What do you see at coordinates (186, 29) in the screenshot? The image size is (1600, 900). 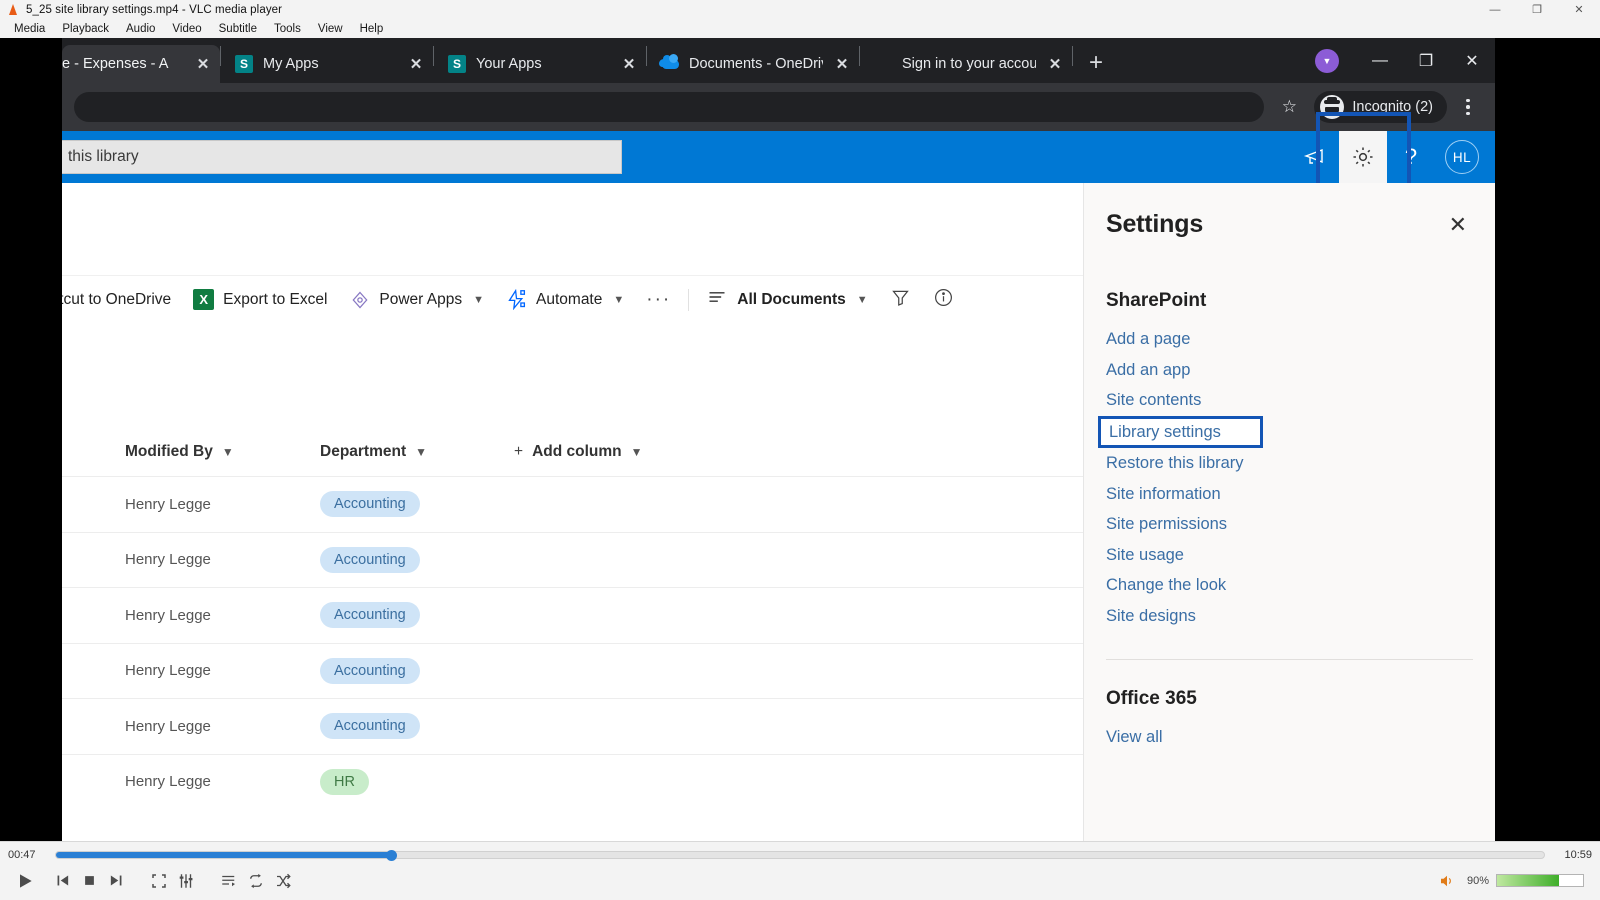 I see `menu-item-video: Video` at bounding box center [186, 29].